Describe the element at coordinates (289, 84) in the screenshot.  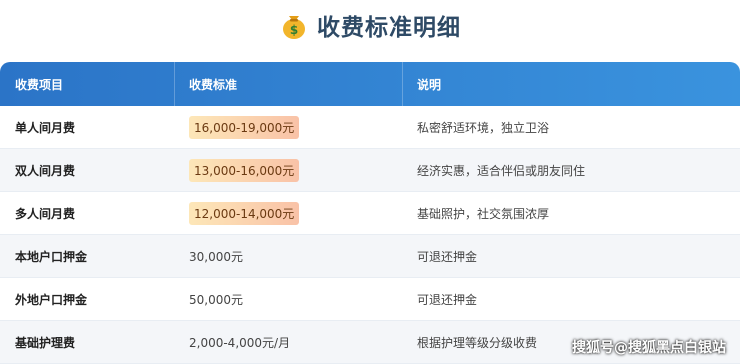
I see `column-header-price: 收费标准` at that location.